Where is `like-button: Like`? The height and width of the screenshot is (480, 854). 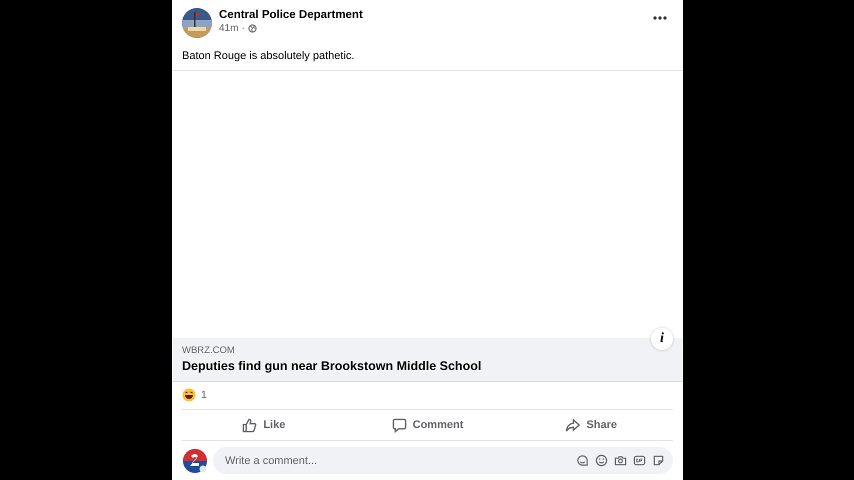
like-button: Like is located at coordinates (264, 425).